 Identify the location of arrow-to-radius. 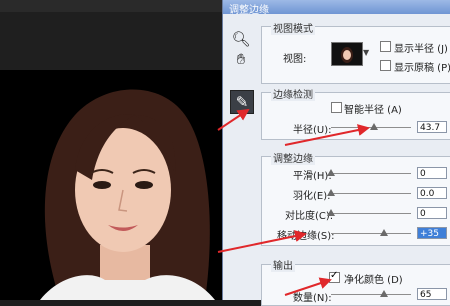
(327, 135).